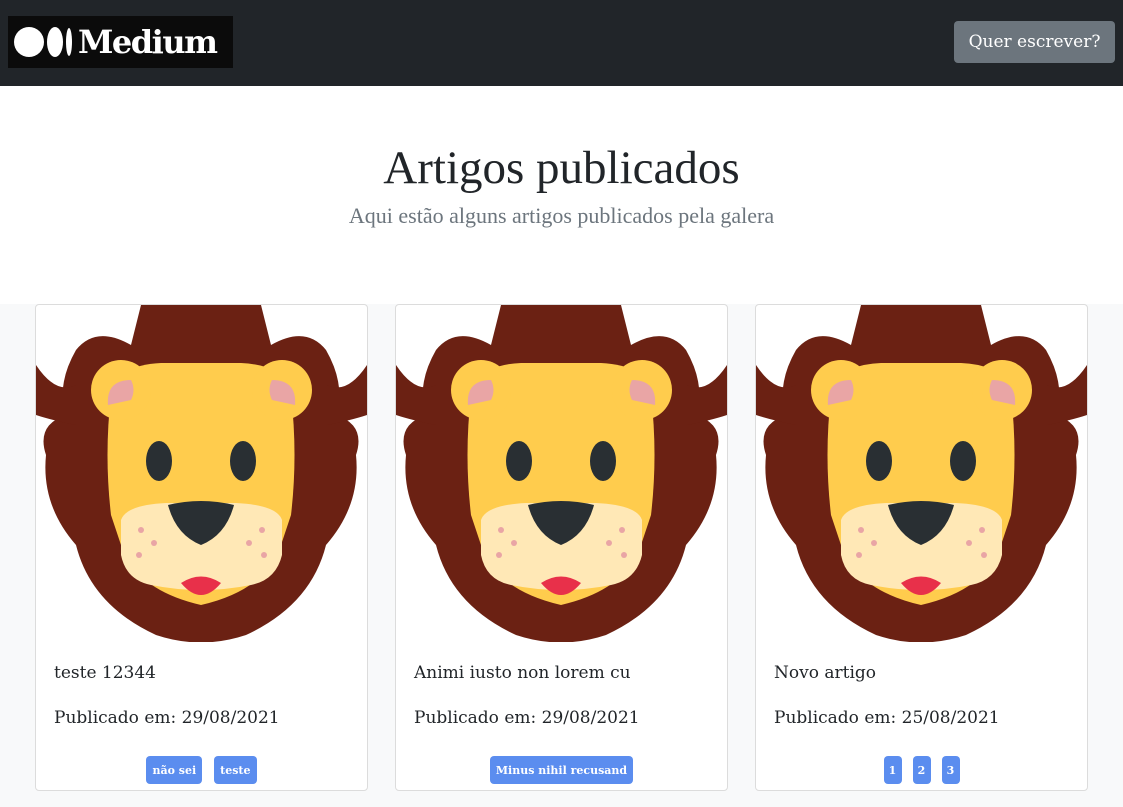 Image resolution: width=1123 pixels, height=807 pixels. Describe the element at coordinates (561, 168) in the screenshot. I see `page-title: Artigos publicados` at that location.